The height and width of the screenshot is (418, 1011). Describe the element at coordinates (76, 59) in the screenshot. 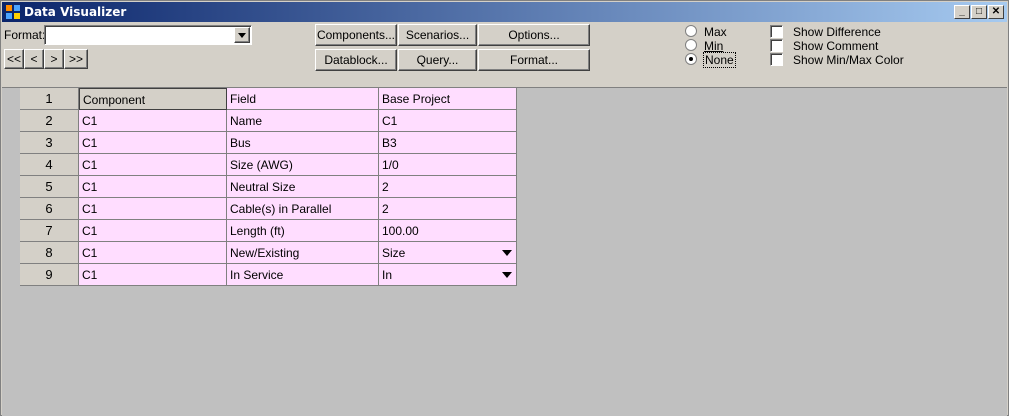

I see `last-record-button: >>` at that location.